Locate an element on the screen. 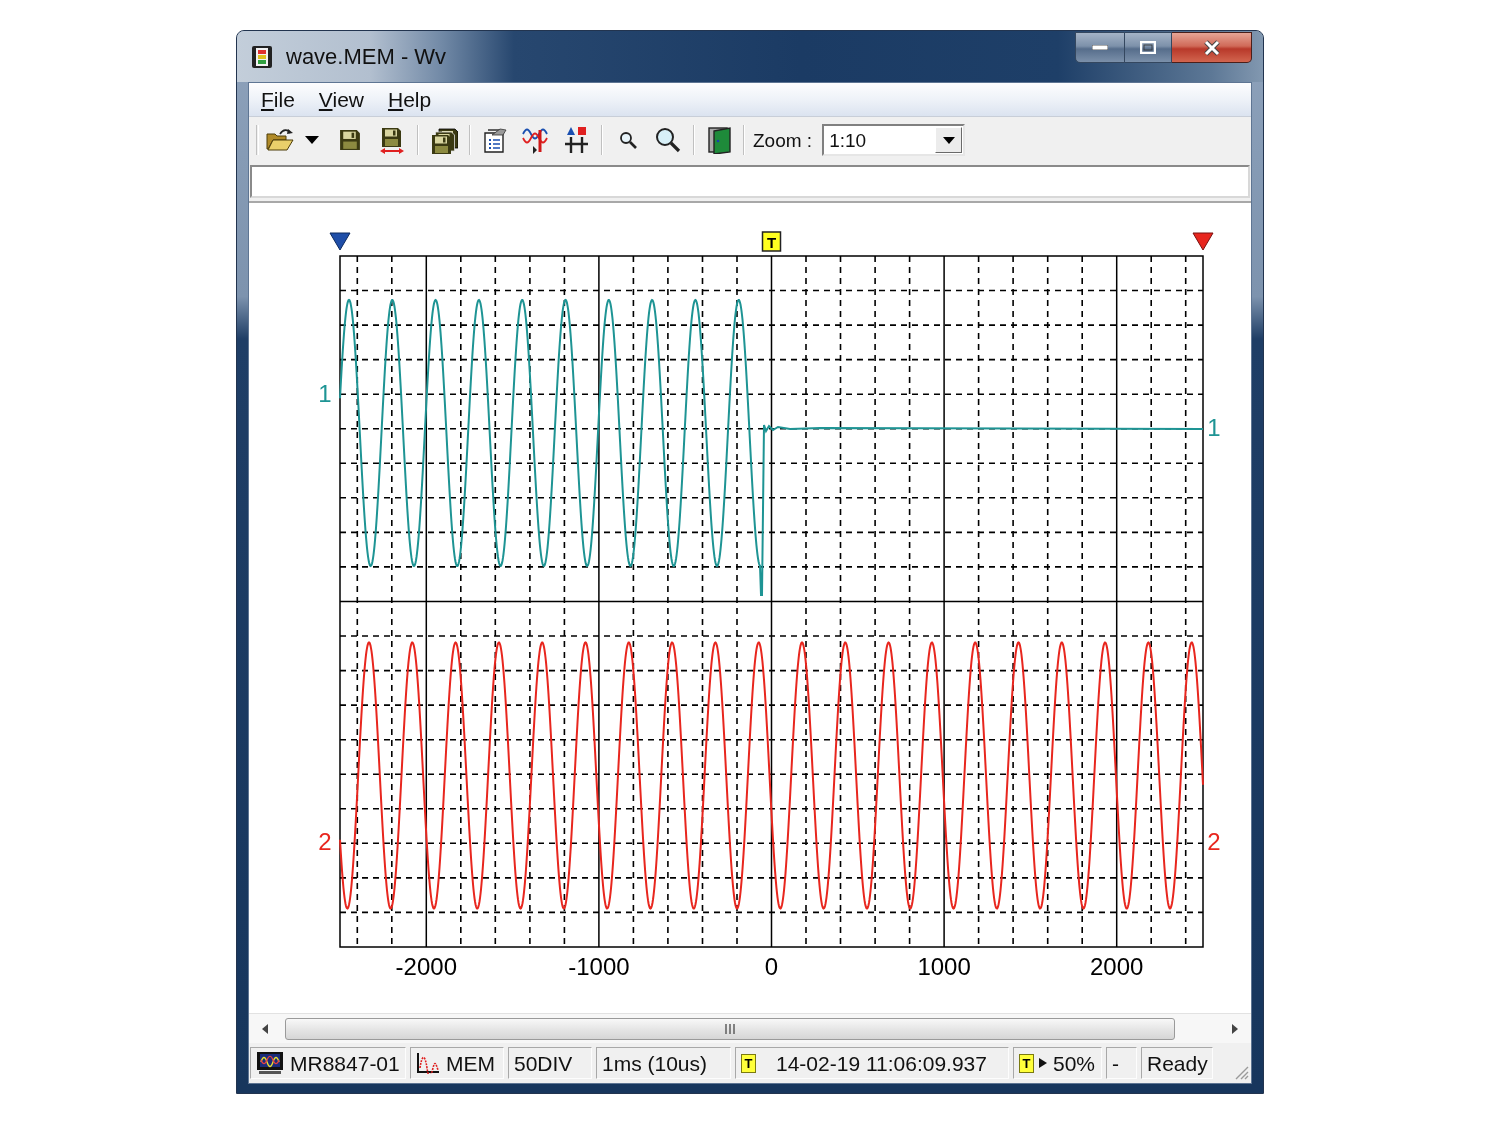  zoom-label: Zoom : is located at coordinates (783, 140).